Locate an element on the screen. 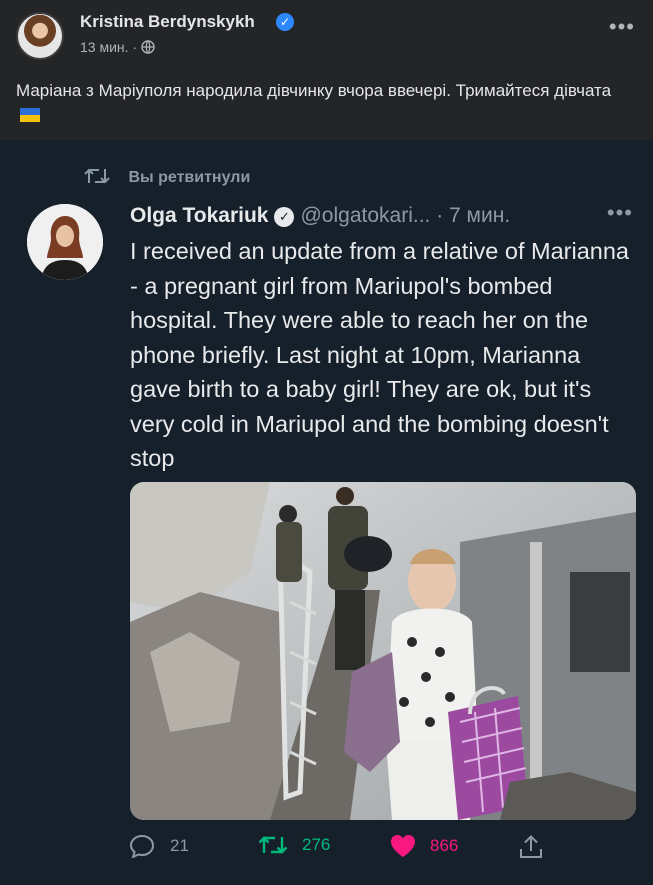 The image size is (653, 885). retweet-label: Вы ретвитнули is located at coordinates (189, 177).